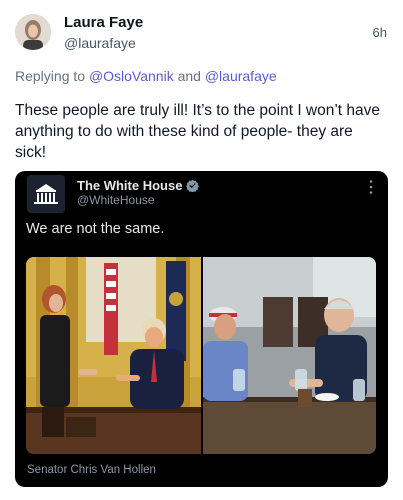  Describe the element at coordinates (95, 229) in the screenshot. I see `embedded-post-text: We are not the same.` at that location.